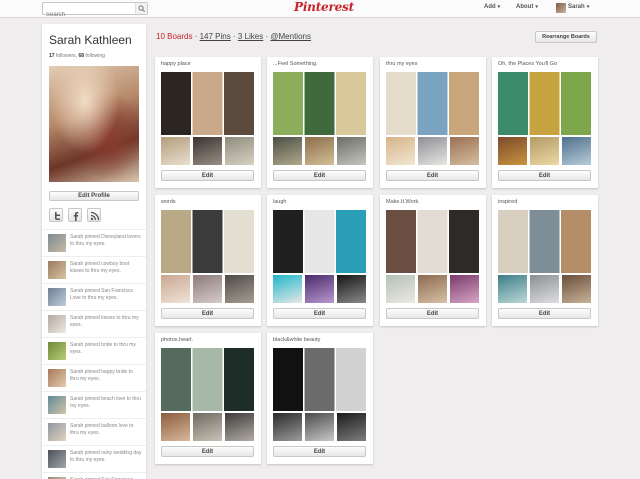  I want to click on add-menu: Add ▾, so click(492, 7).